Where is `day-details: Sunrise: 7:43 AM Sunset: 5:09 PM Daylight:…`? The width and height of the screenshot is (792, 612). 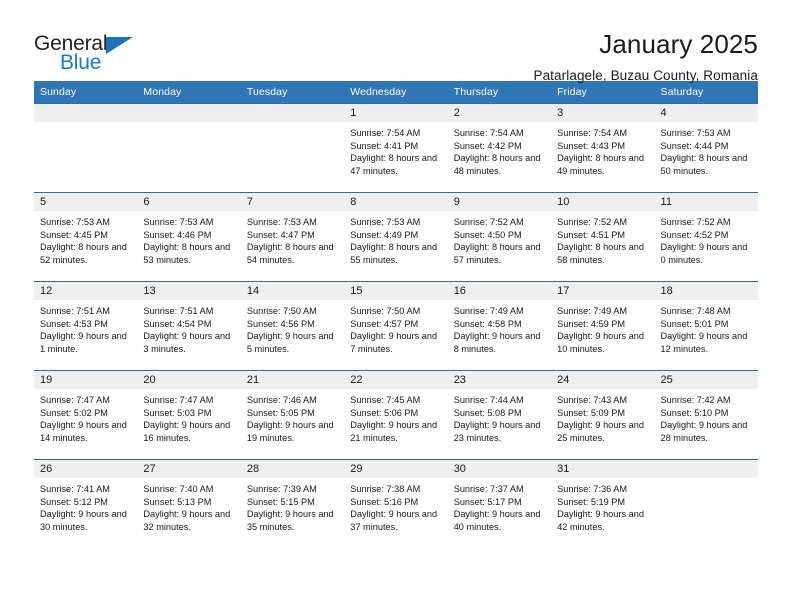 day-details: Sunrise: 7:43 AM Sunset: 5:09 PM Daylight:… is located at coordinates (602, 416).